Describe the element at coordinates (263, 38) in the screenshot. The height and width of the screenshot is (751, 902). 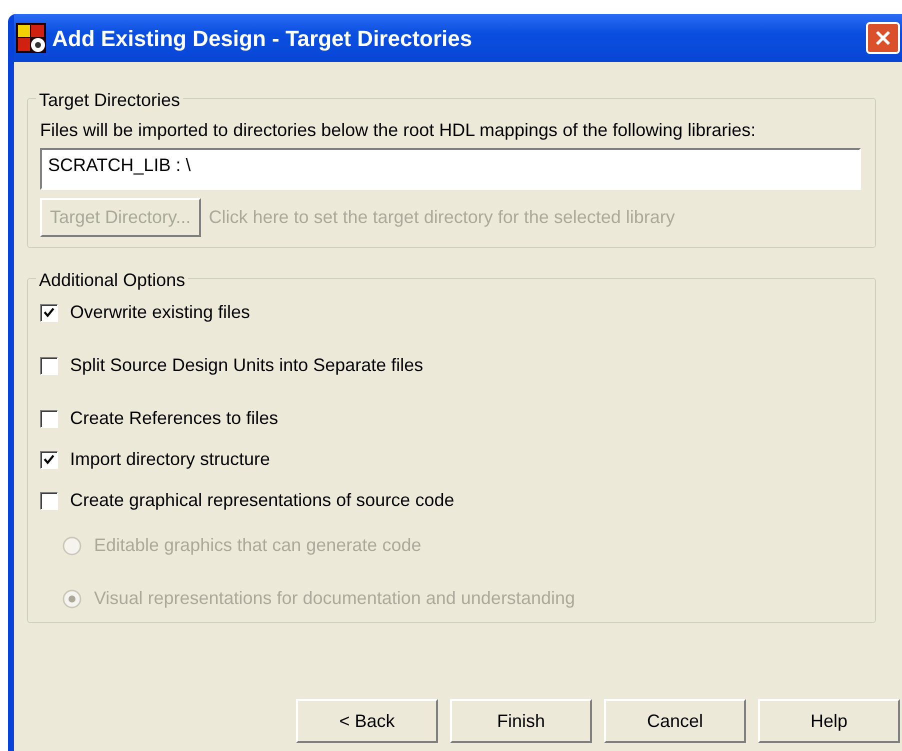
I see `window-title: Add Existing Design - Target Directories` at that location.